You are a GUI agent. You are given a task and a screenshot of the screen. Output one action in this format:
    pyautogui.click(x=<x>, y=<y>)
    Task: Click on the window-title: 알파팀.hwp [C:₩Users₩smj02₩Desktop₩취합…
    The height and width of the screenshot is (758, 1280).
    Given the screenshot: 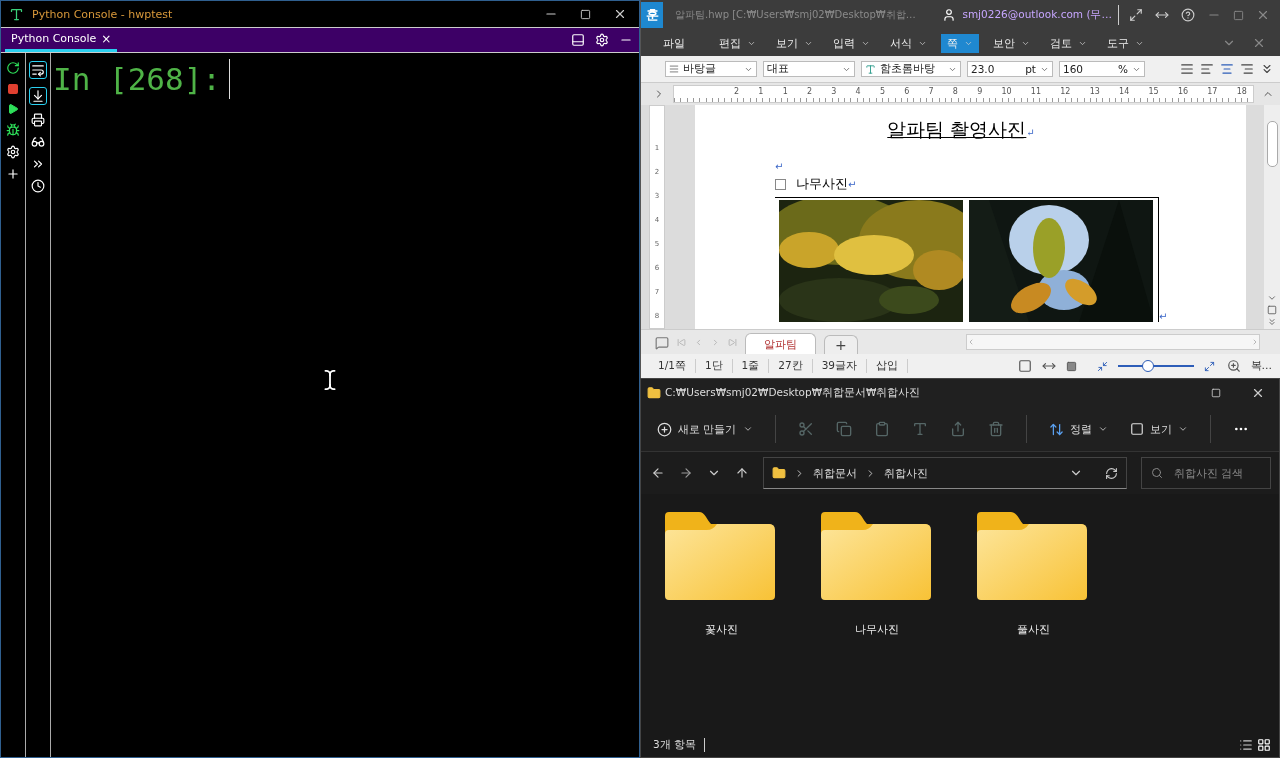 What is the action you would take?
    pyautogui.click(x=795, y=15)
    